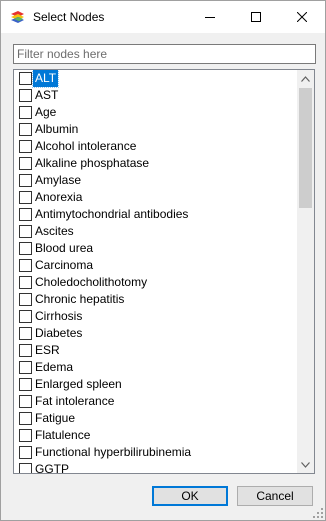  Describe the element at coordinates (155, 282) in the screenshot. I see `node-list-item: Choledocholithotomy` at that location.